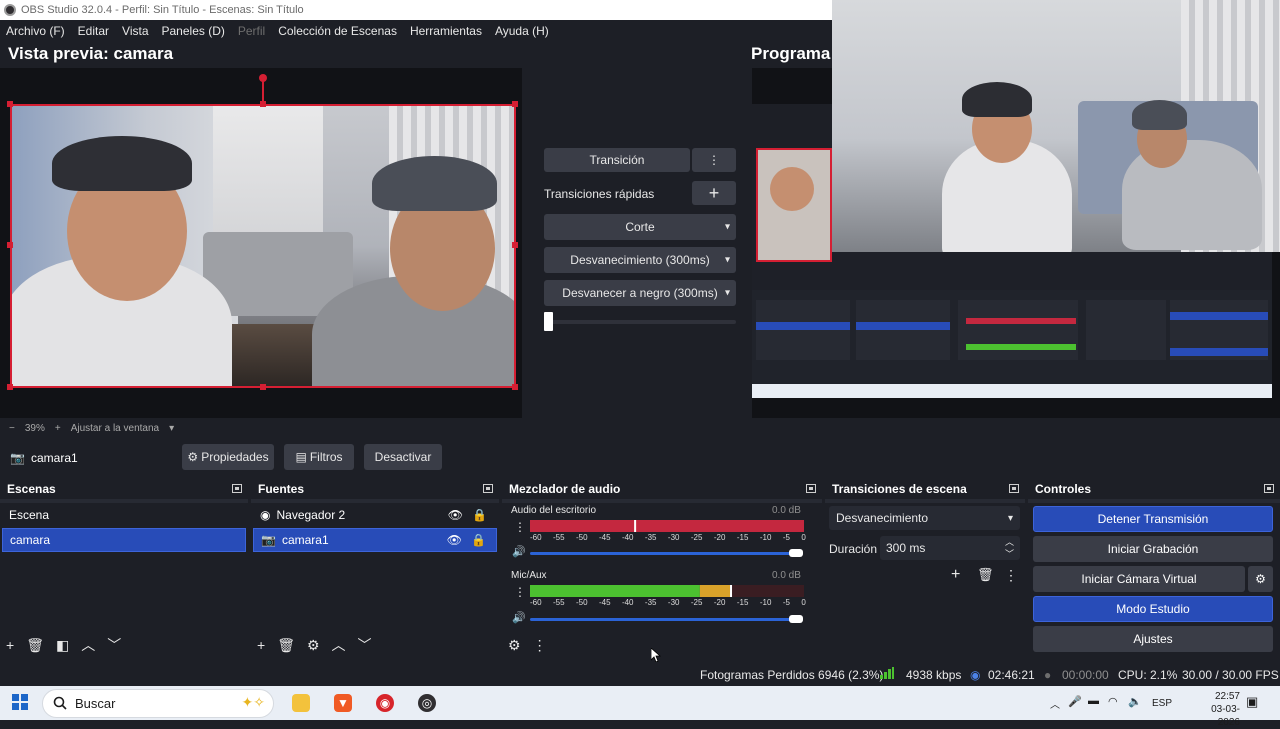 Image resolution: width=1280 pixels, height=729 pixels. What do you see at coordinates (251, 31) in the screenshot?
I see `menu-perfil: Perfil` at bounding box center [251, 31].